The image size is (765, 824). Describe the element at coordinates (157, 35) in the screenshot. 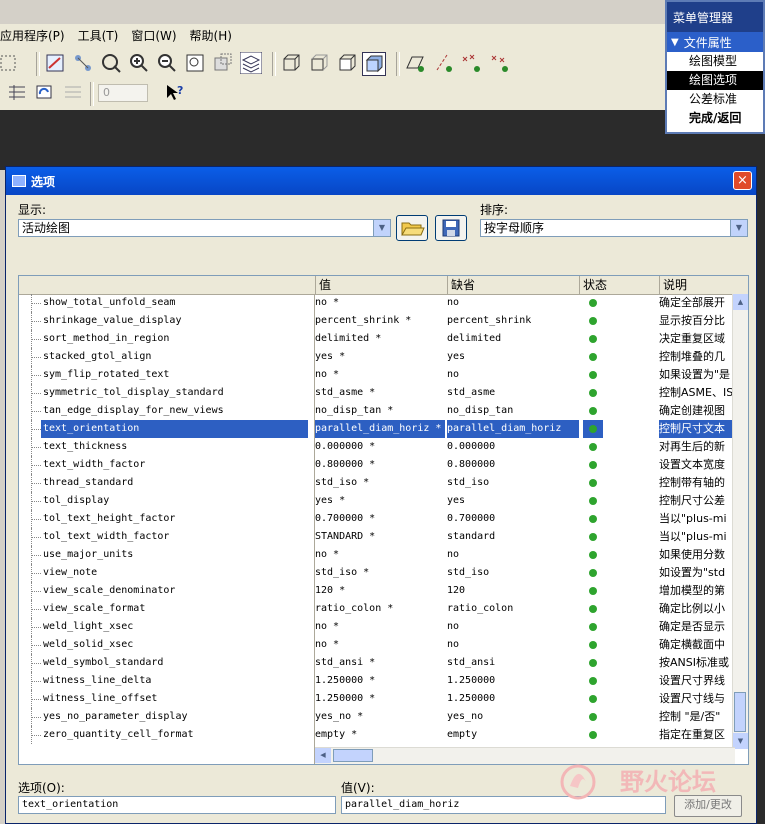

I see `menu-window: 窗口(W)` at that location.